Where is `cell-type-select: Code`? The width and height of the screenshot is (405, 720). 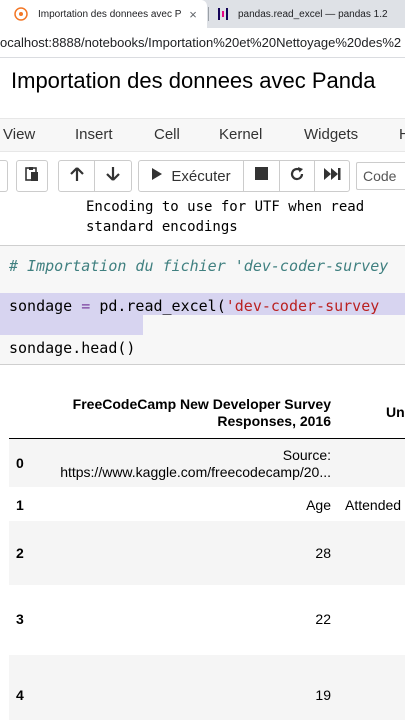
cell-type-select: Code is located at coordinates (380, 176).